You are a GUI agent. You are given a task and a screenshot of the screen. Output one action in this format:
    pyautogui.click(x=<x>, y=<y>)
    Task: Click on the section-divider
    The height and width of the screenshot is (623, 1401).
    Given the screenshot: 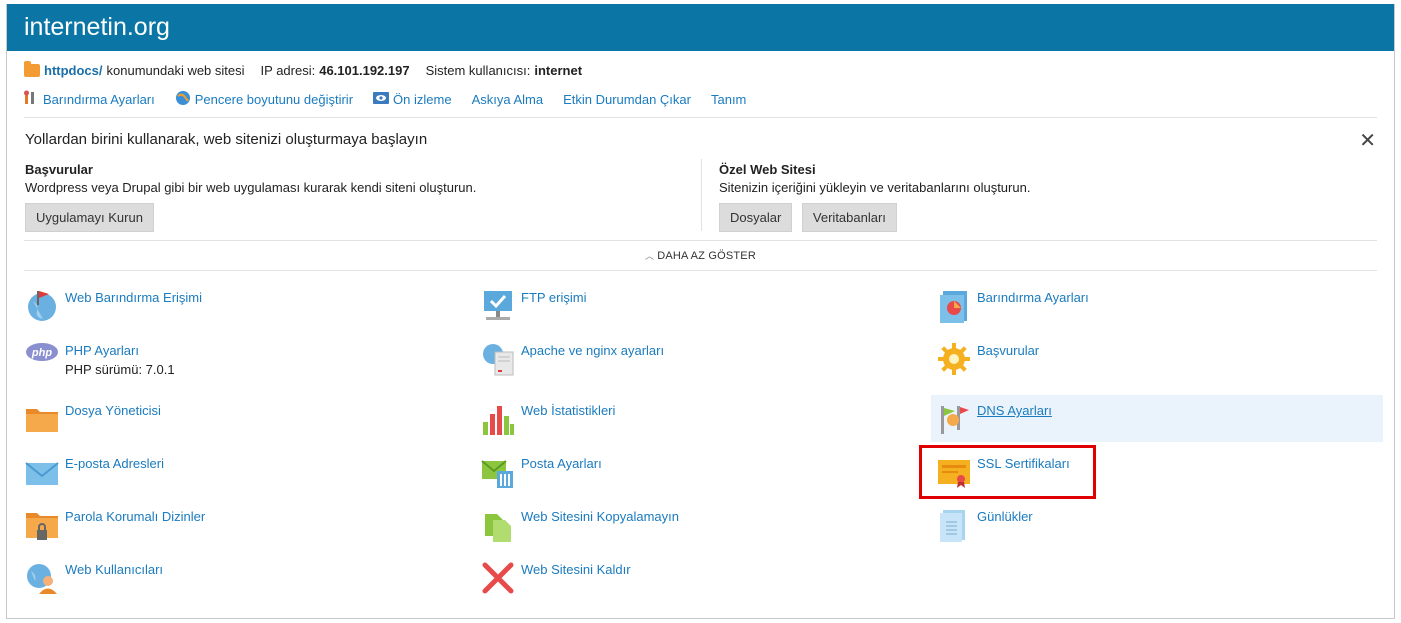 What is the action you would take?
    pyautogui.click(x=701, y=195)
    